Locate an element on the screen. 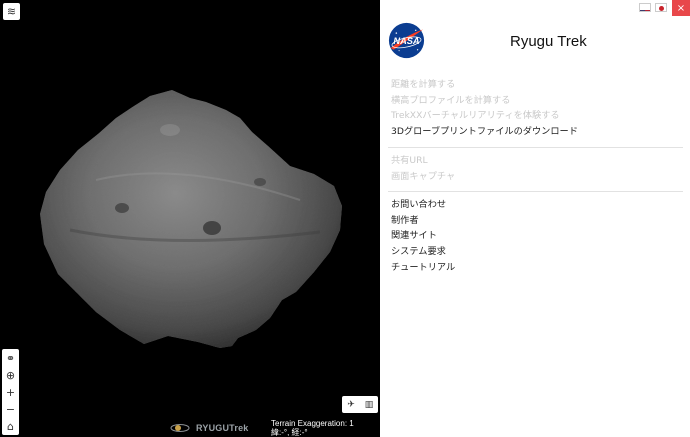  zoom-in-icon: + is located at coordinates (10, 392).